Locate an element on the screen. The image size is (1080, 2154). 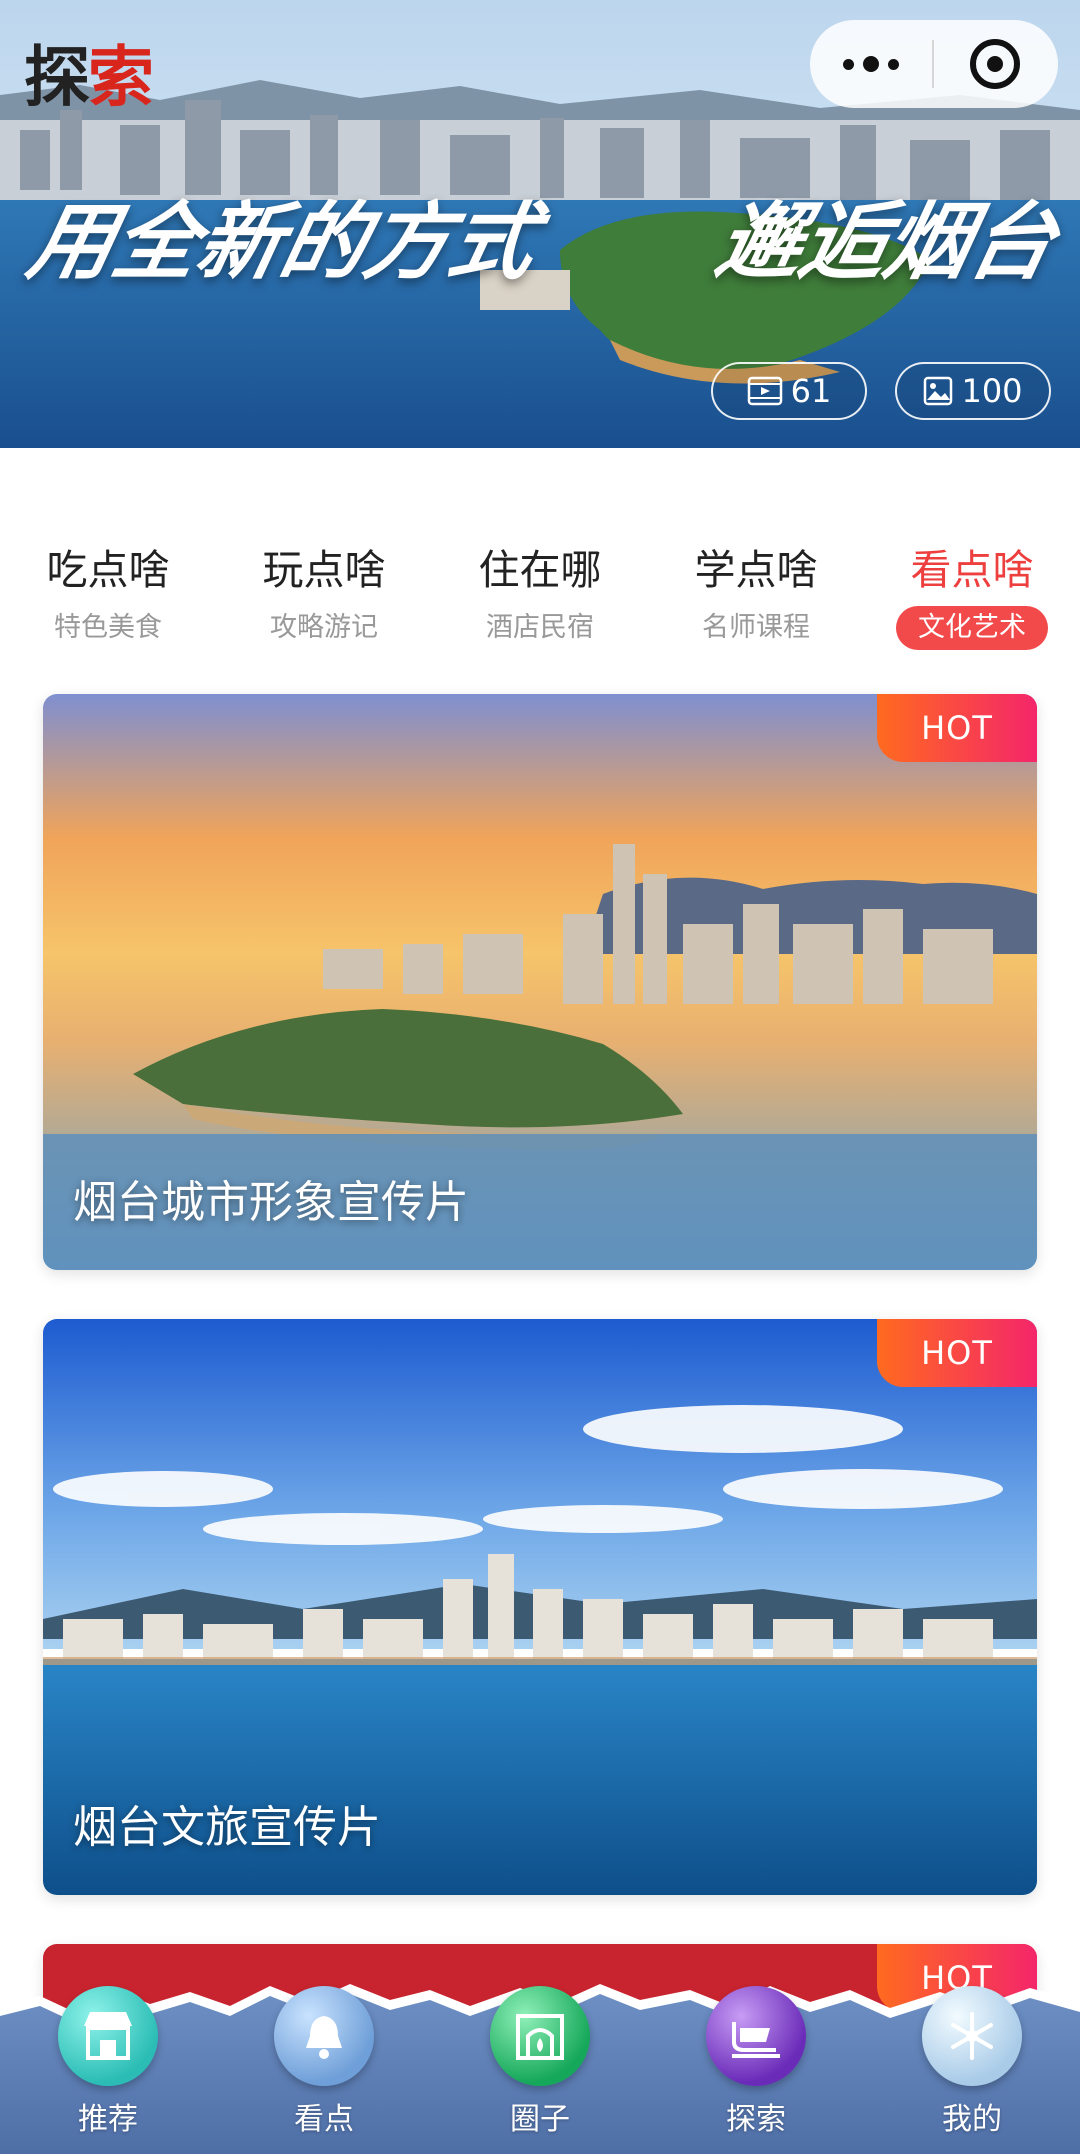
category-title: 住在哪 is located at coordinates (540, 570).